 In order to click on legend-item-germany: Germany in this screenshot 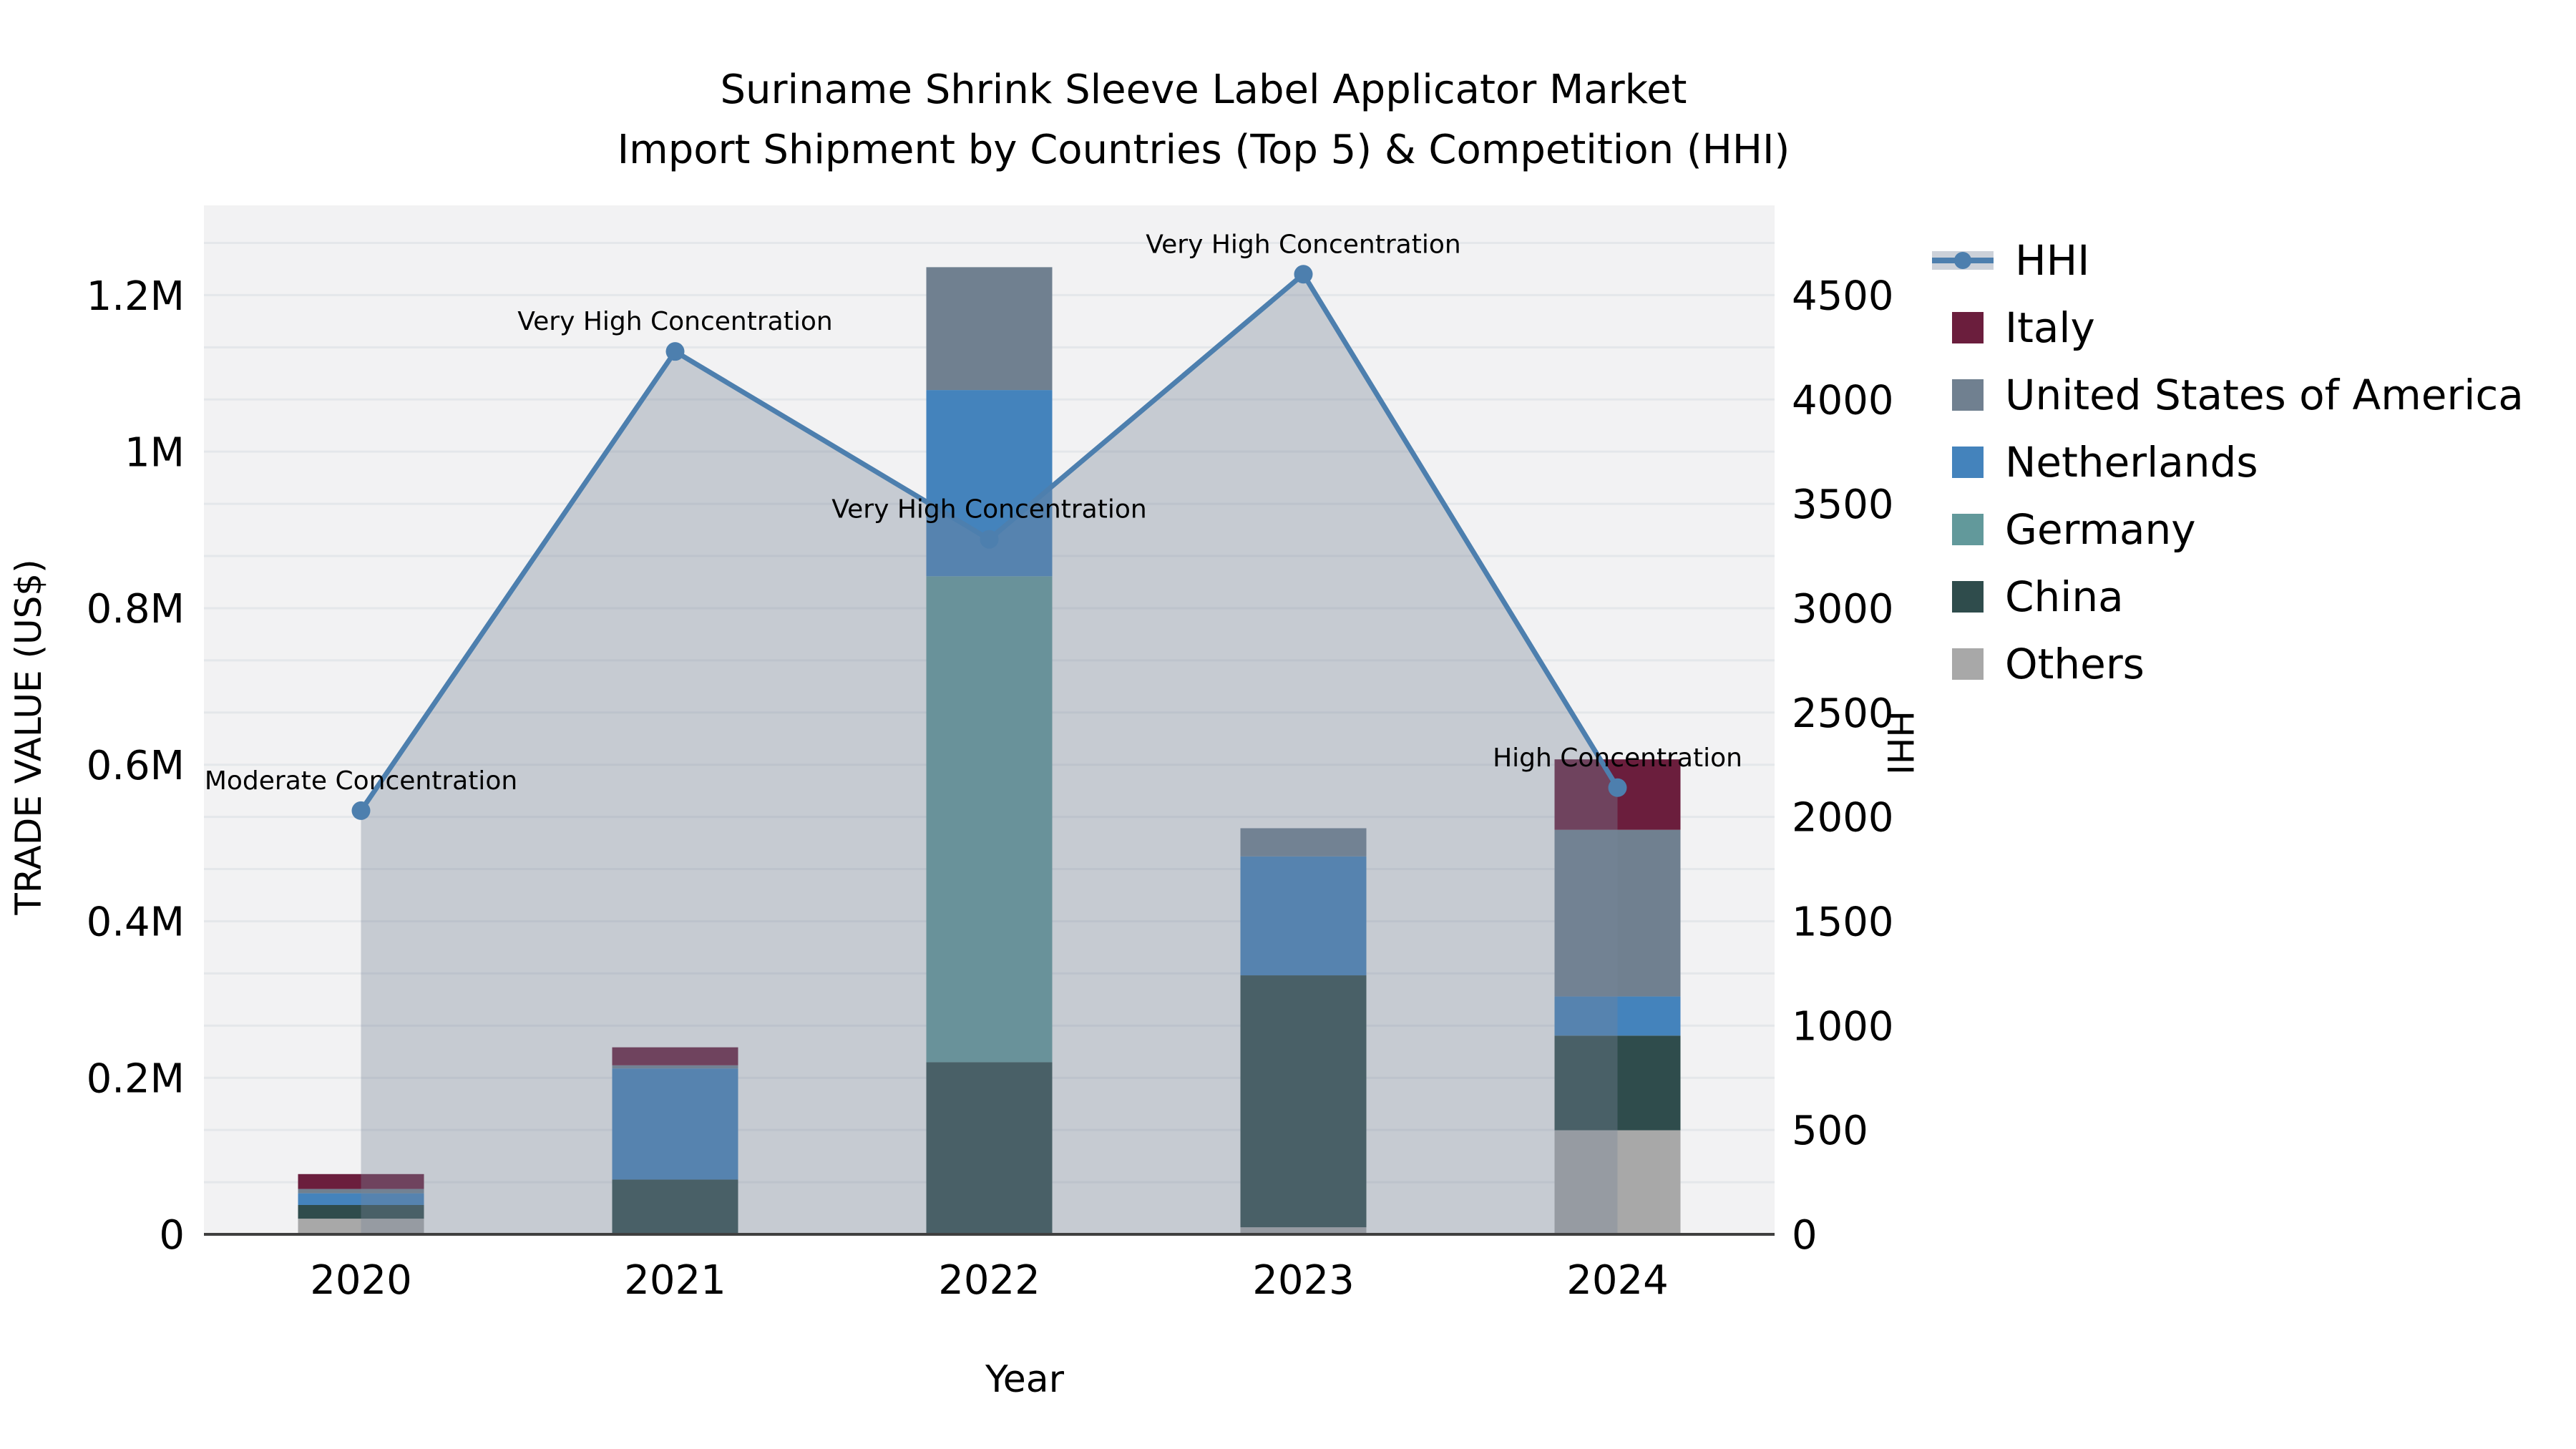, I will do `click(2228, 529)`.